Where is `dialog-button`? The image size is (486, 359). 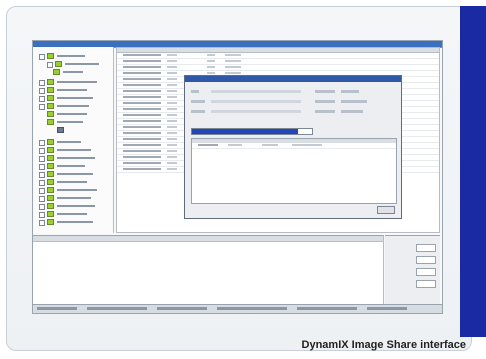
dialog-button is located at coordinates (386, 210).